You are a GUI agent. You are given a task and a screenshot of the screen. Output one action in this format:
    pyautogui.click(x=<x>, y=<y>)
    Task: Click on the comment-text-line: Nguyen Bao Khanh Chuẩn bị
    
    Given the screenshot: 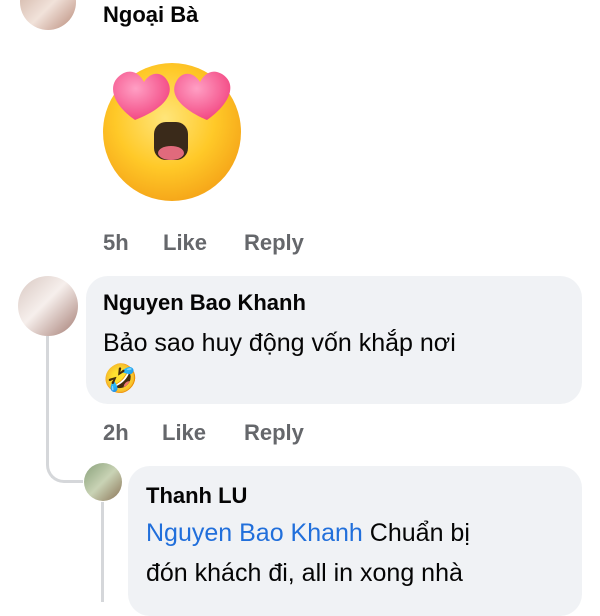 What is the action you would take?
    pyautogui.click(x=308, y=533)
    